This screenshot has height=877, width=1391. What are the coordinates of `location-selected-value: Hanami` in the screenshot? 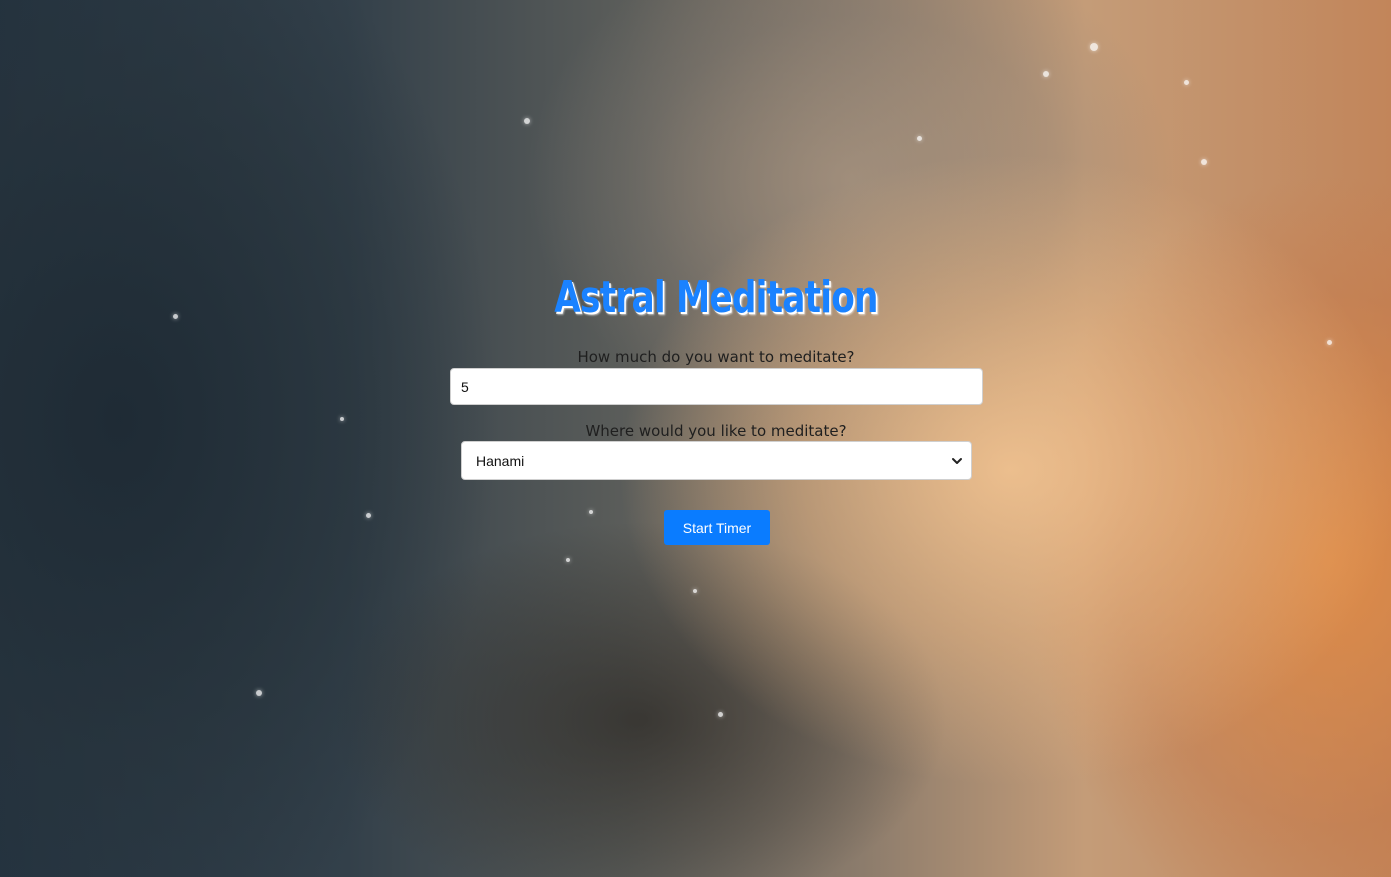 It's located at (500, 460).